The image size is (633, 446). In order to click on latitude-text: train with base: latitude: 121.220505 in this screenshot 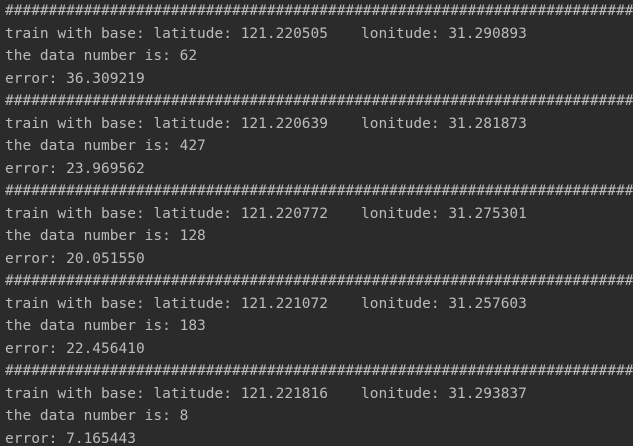, I will do `click(167, 33)`.